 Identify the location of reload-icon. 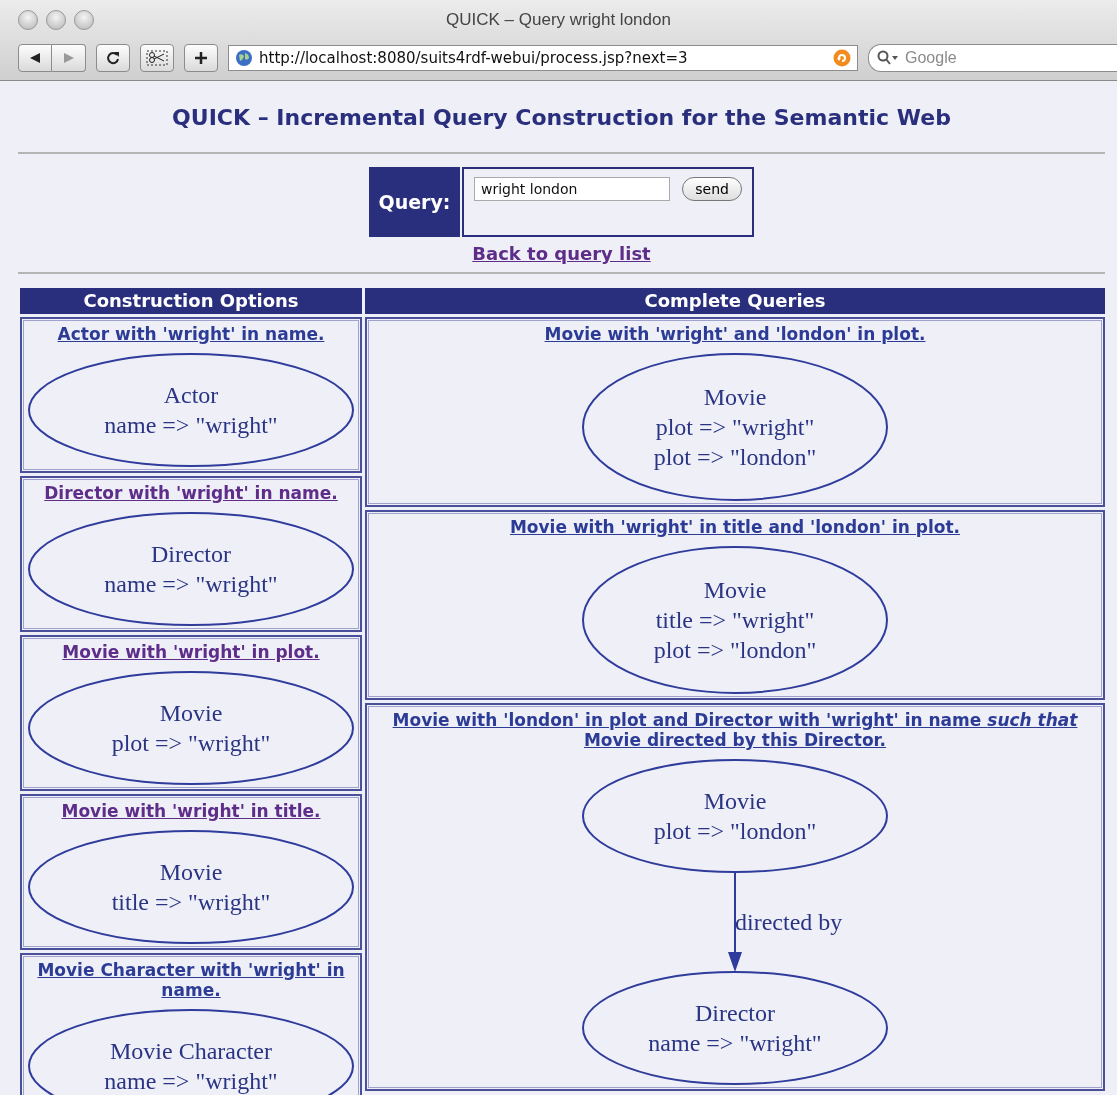
(113, 58).